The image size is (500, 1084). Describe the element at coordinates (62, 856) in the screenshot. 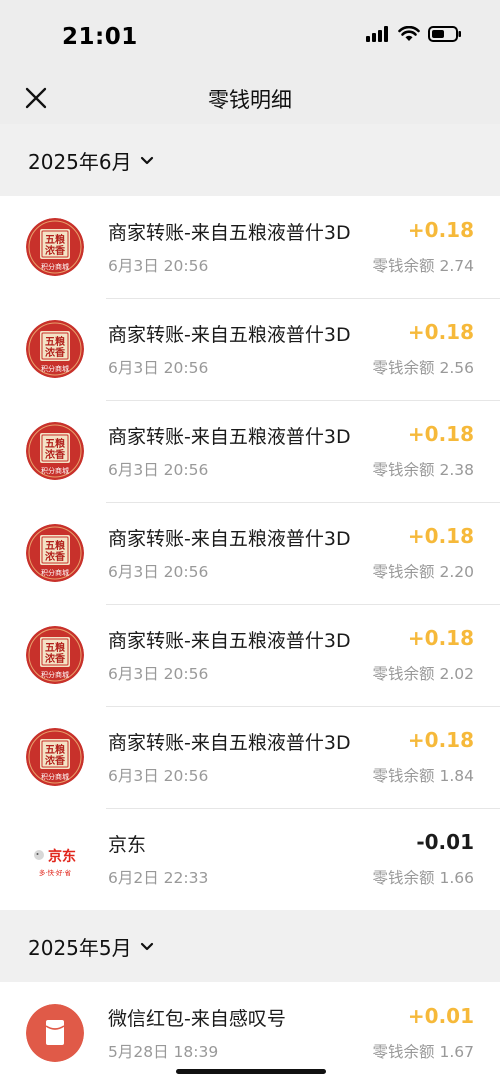

I see `svg-text: 京东` at that location.